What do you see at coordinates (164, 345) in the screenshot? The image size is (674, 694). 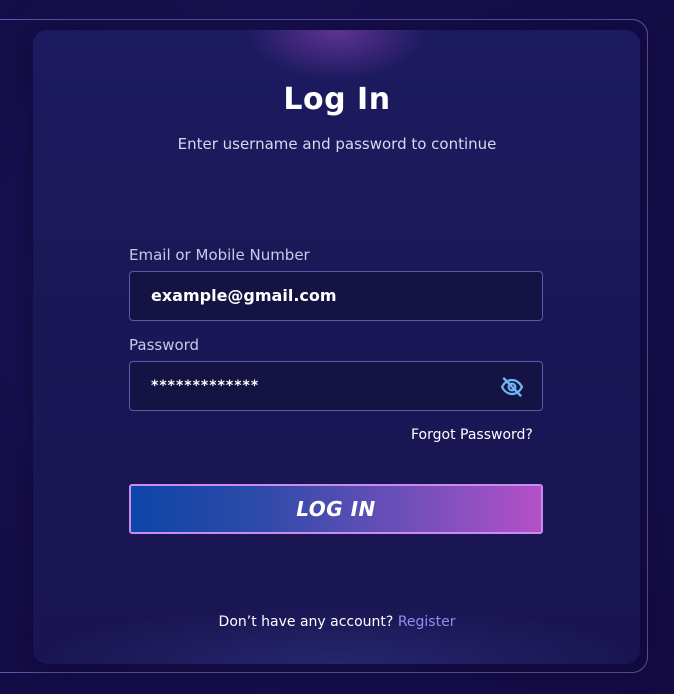 I see `password-label: Password` at bounding box center [164, 345].